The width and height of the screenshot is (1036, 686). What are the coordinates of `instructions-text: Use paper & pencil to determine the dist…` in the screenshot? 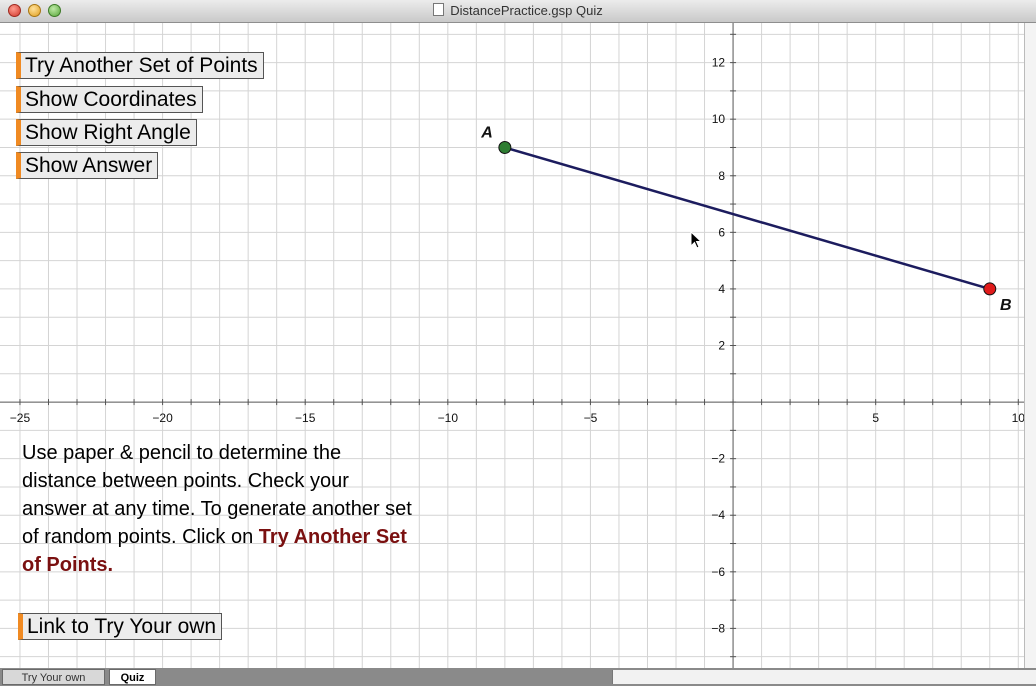 It's located at (217, 509).